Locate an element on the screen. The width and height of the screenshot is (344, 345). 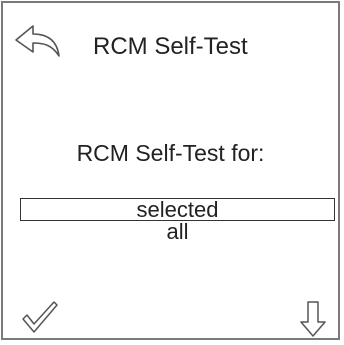
scroll-down-button is located at coordinates (313, 319).